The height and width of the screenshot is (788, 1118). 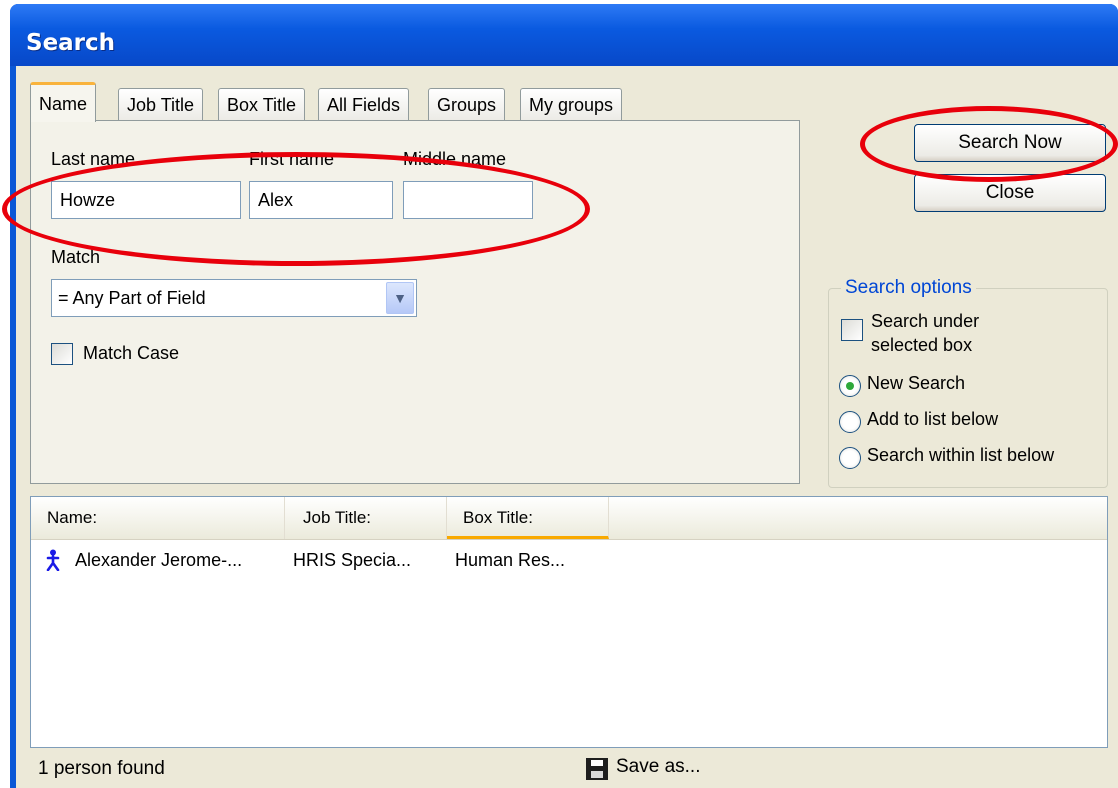 What do you see at coordinates (234, 298) in the screenshot?
I see `match-select: = Any Part of Field ▼` at bounding box center [234, 298].